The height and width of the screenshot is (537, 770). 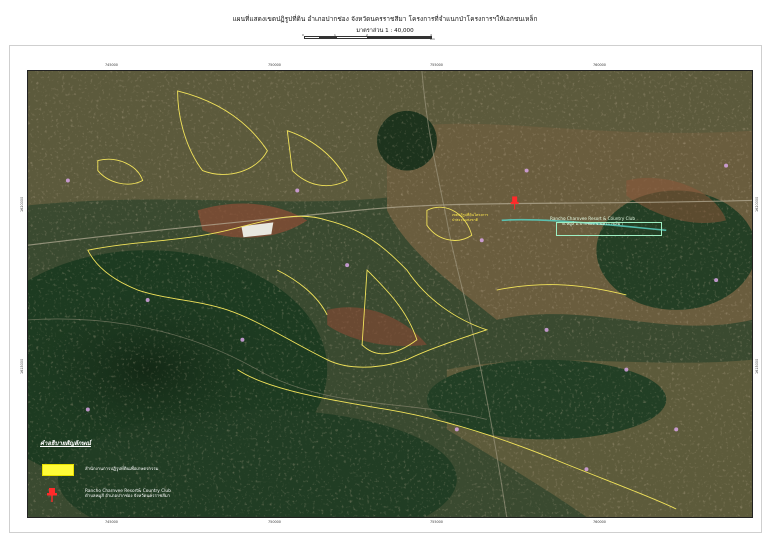 I want to click on scalebar-label-3: 4 Km, so click(x=432, y=37).